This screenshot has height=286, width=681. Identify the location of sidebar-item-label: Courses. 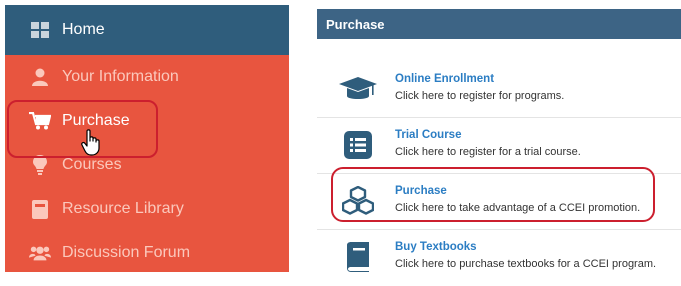
(92, 164).